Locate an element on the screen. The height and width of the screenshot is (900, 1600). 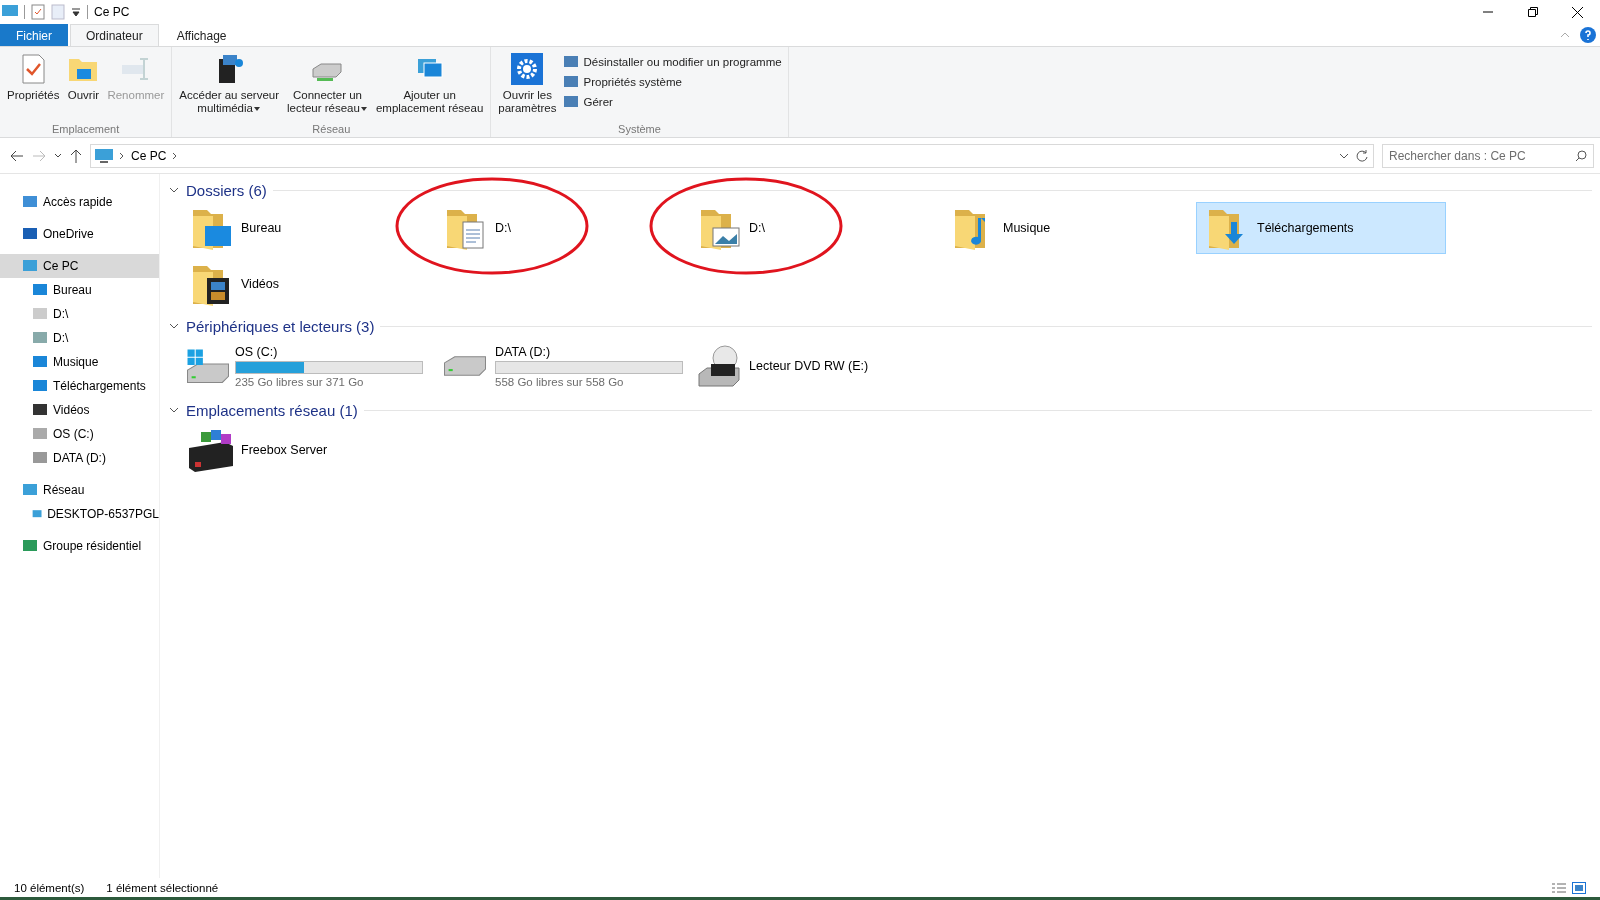
ribbon-button: Accéder au serveur multimédia is located at coordinates (229, 87).